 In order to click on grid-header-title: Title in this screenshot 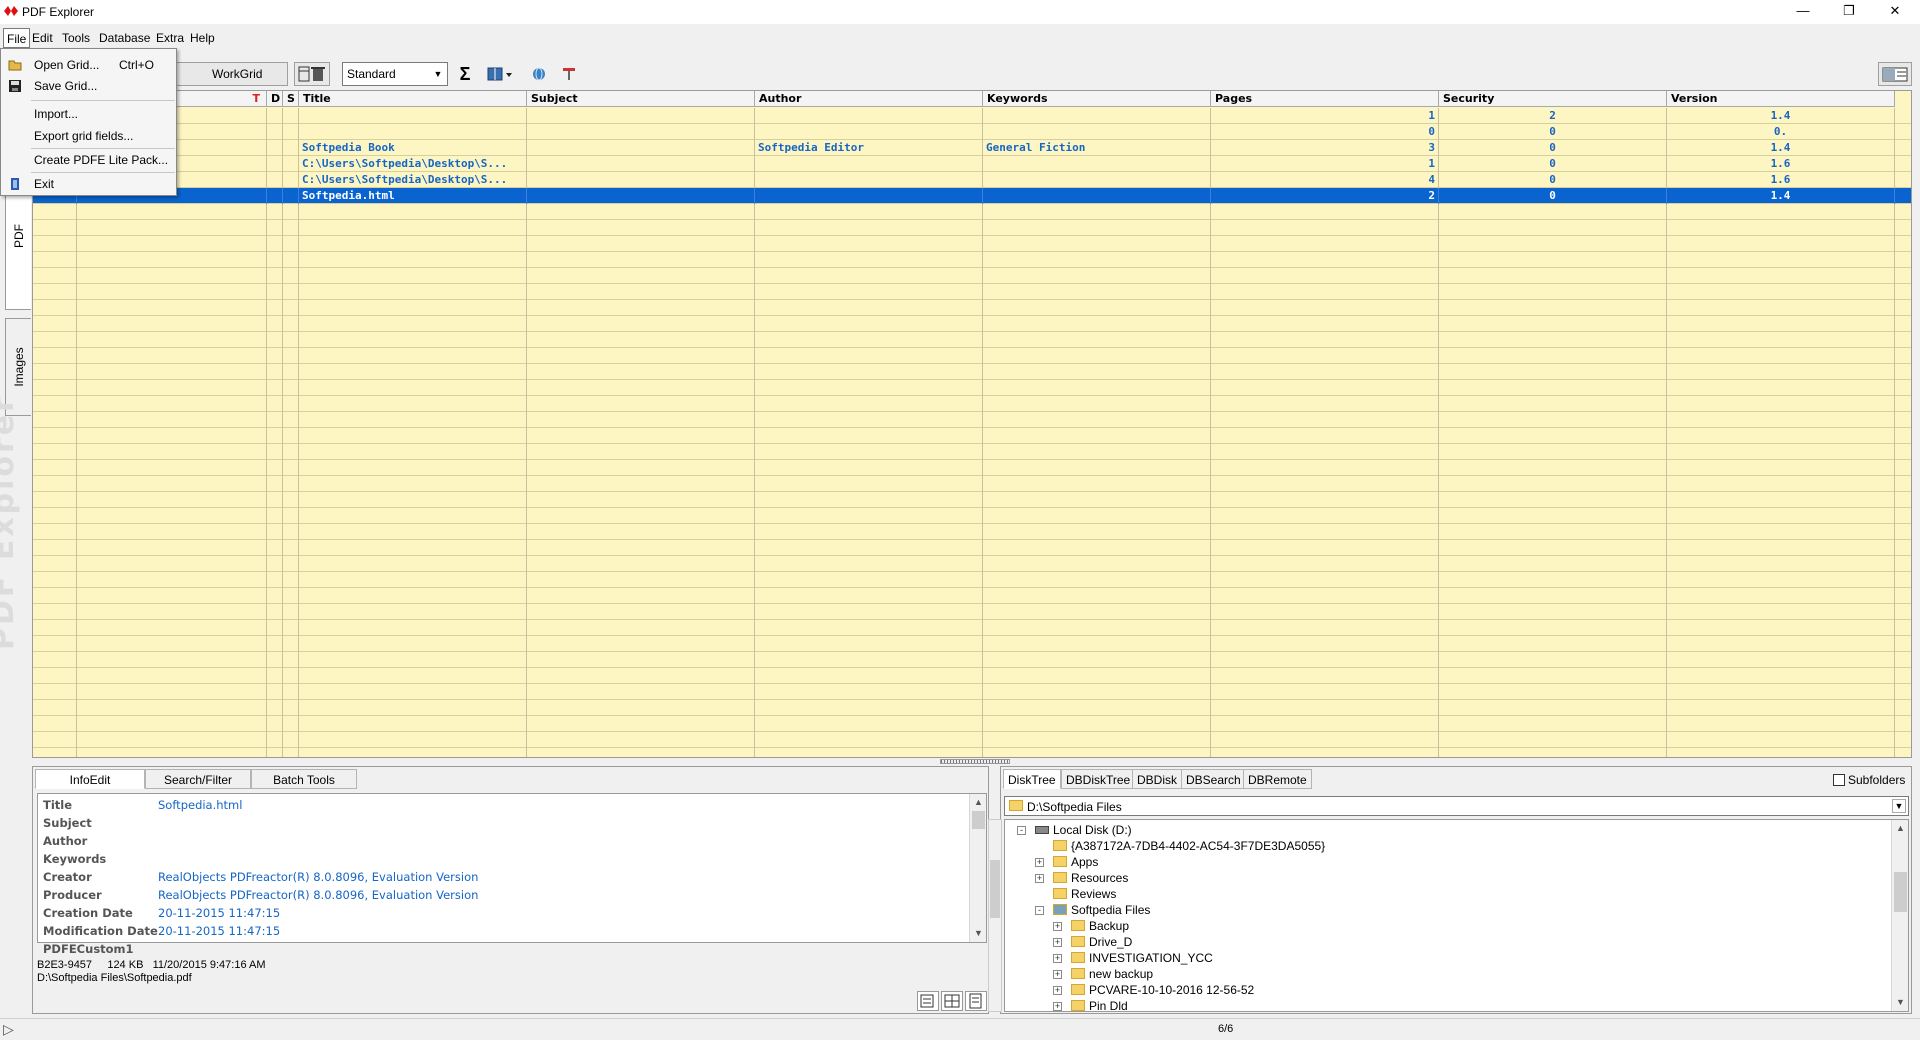, I will do `click(413, 99)`.